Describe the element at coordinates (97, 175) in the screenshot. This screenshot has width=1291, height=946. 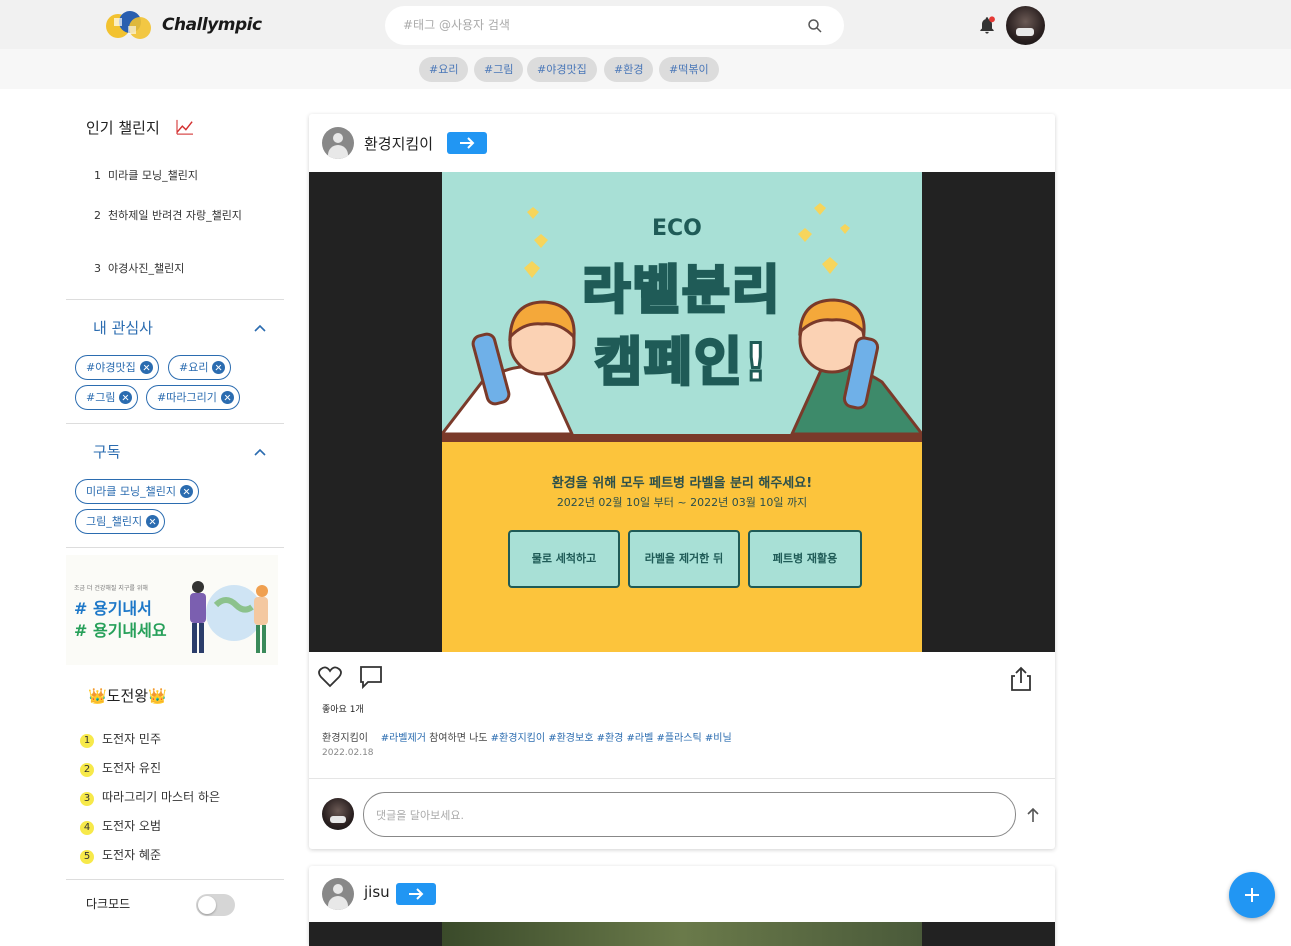
I see `popular-rank: 1` at that location.